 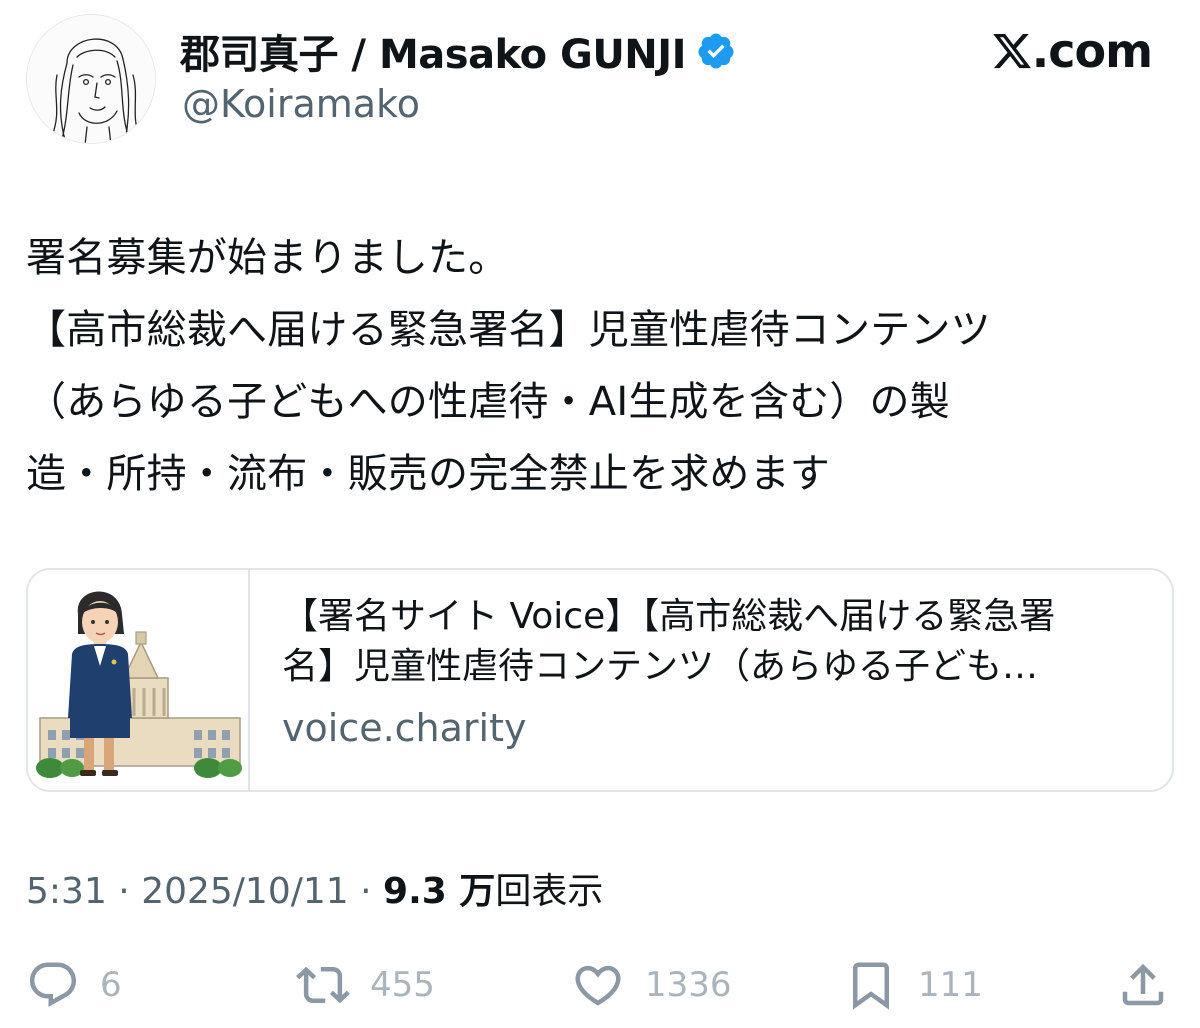 I want to click on bookmark-count: 111, so click(x=950, y=985).